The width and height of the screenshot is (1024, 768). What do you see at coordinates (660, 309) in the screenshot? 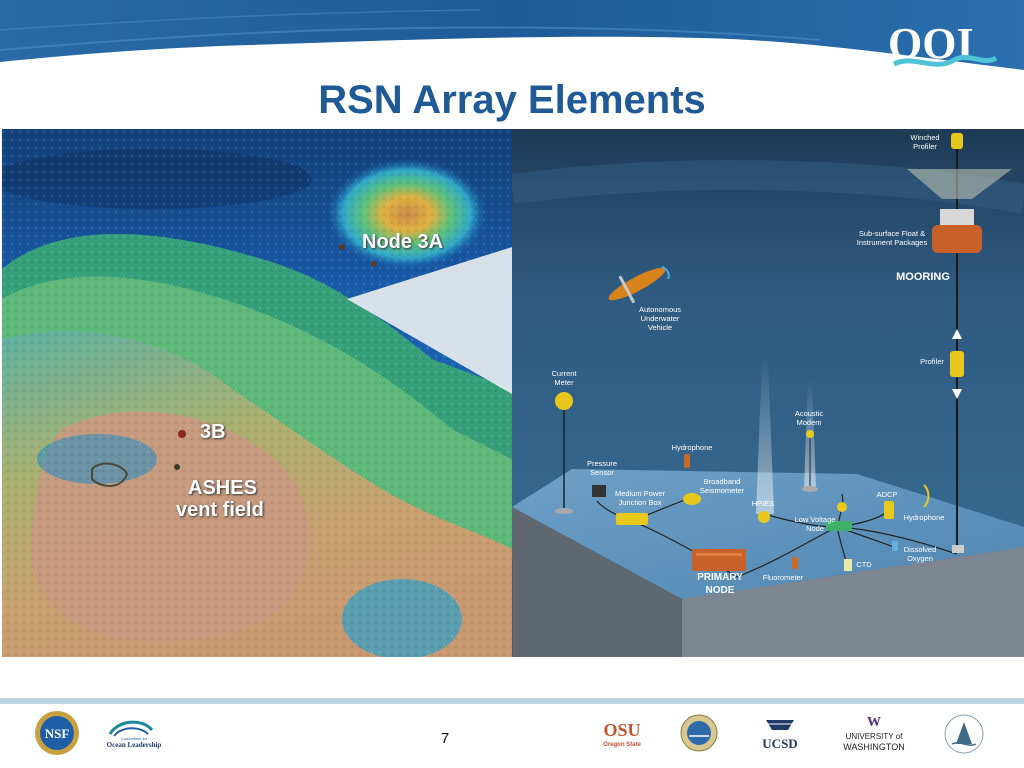
I see `label-auv-l1: Autonomous` at bounding box center [660, 309].